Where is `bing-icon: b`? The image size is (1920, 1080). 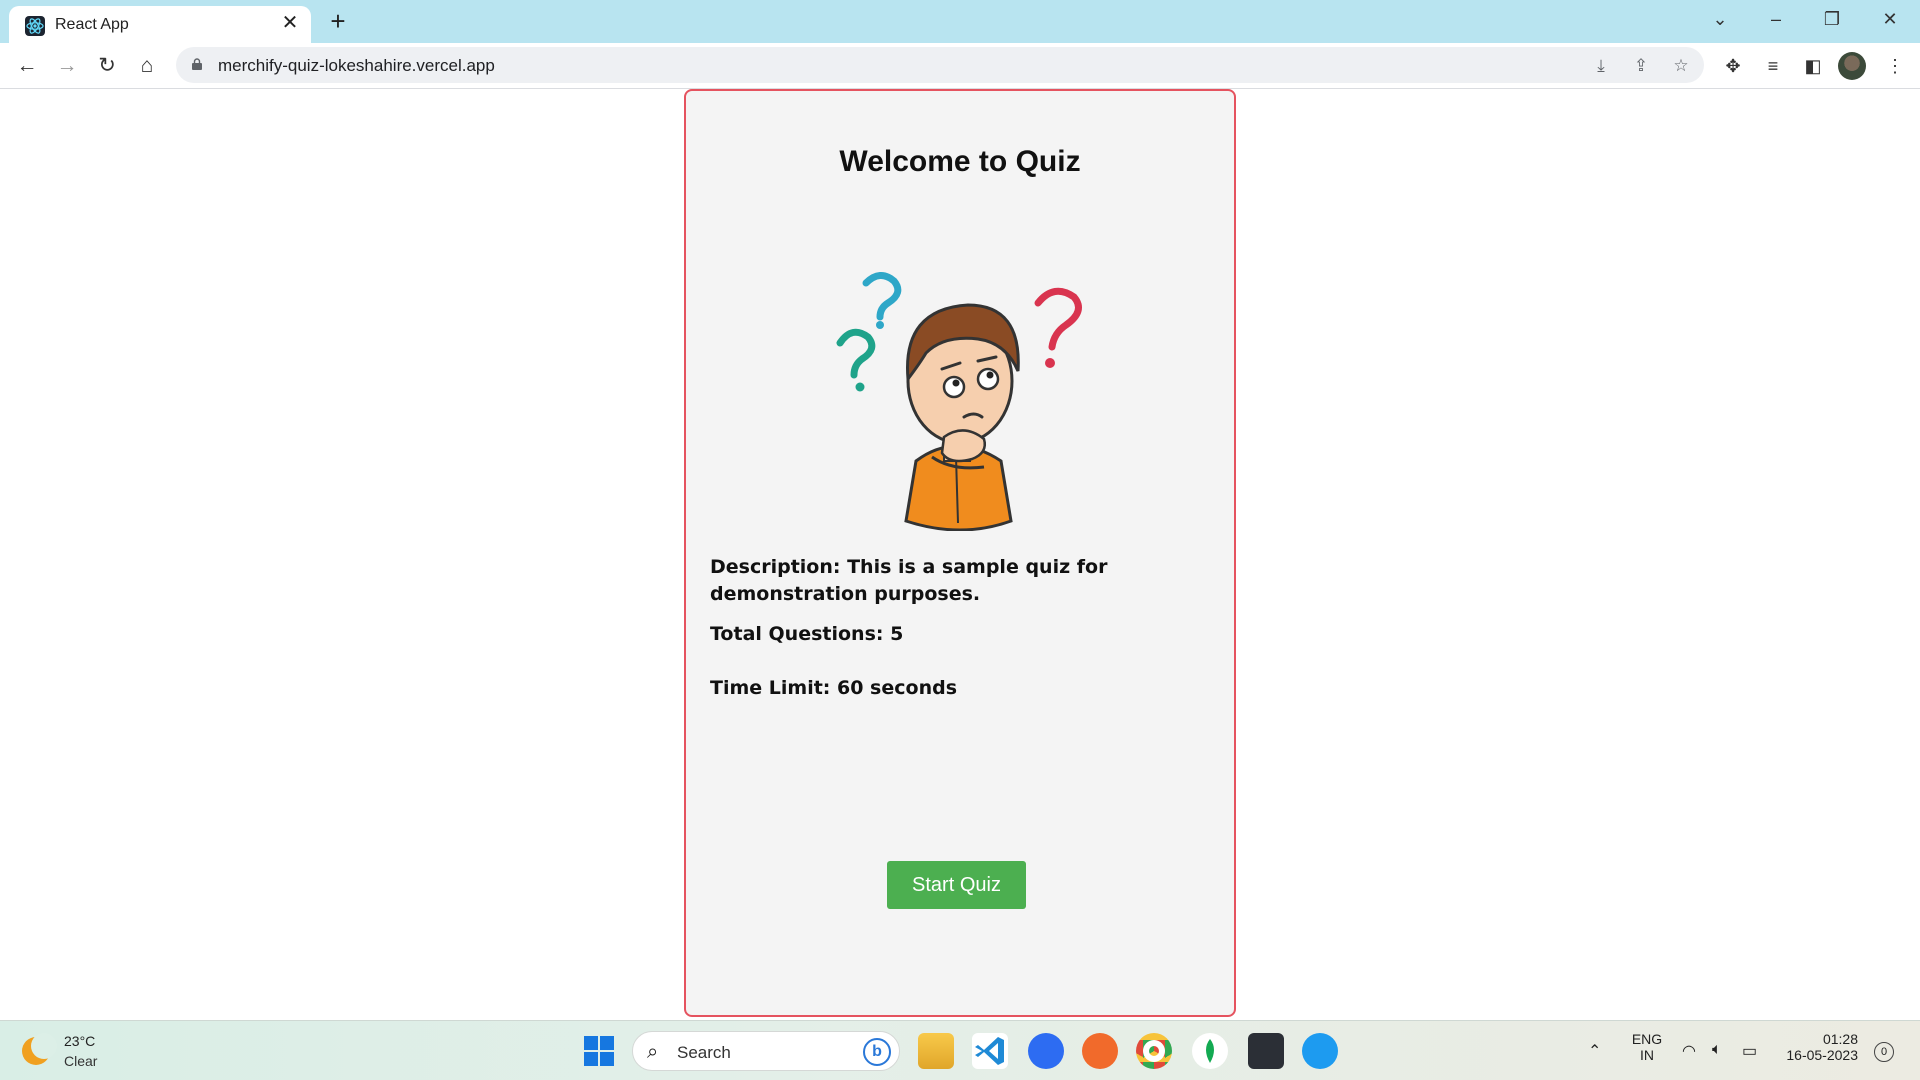
bing-icon: b is located at coordinates (877, 1052).